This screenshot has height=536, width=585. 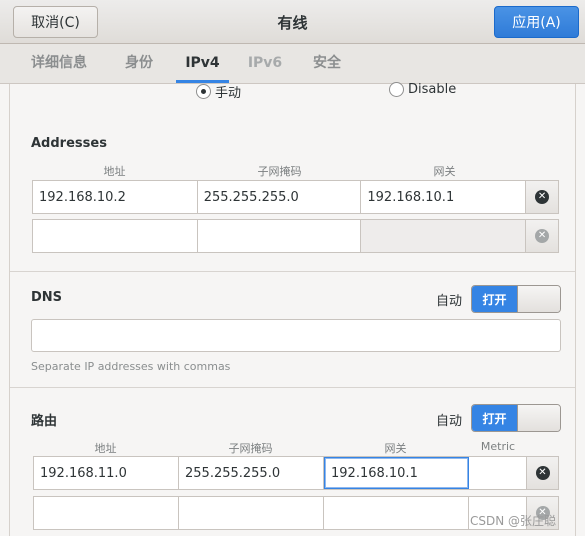 I want to click on routes-header-gateway: 网关, so click(x=395, y=448).